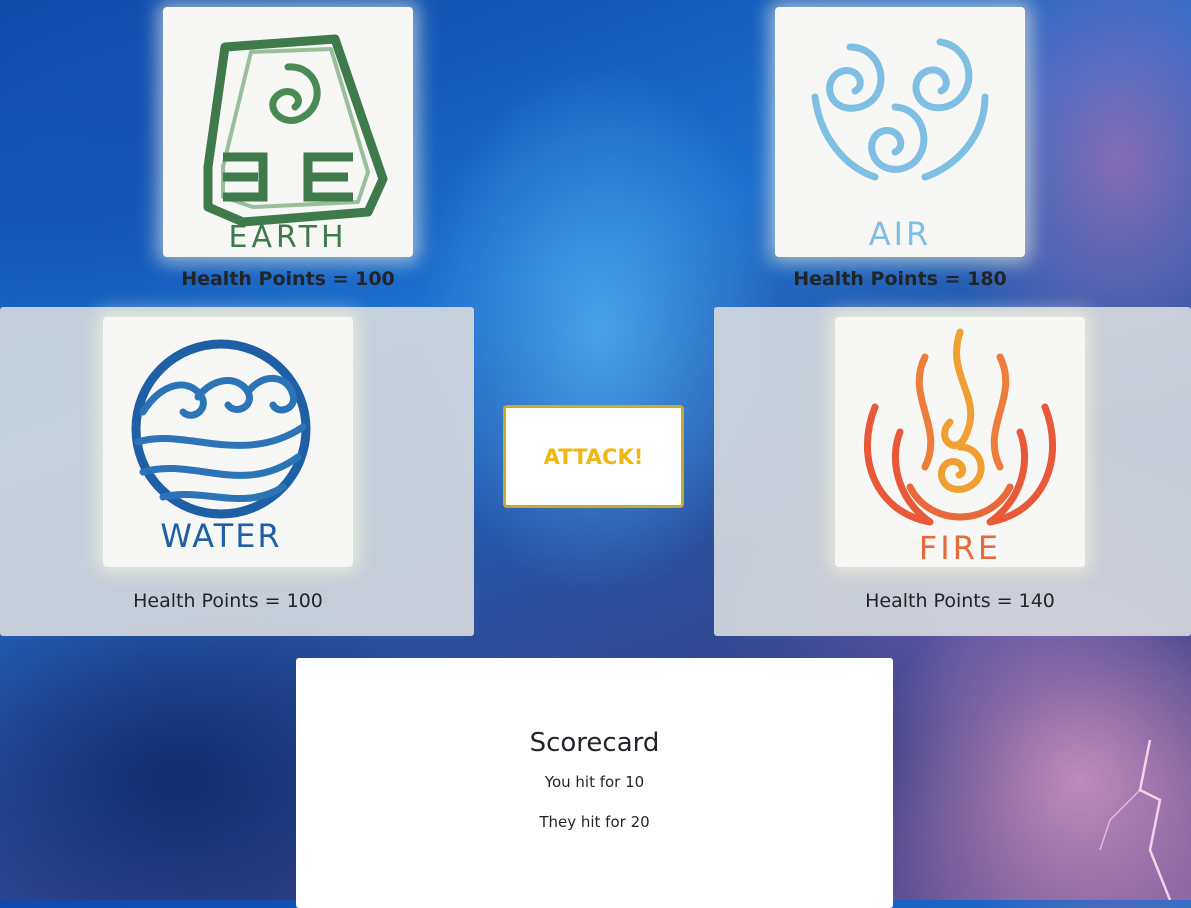  I want to click on scorecard-panel: Scorecard You hit for 10 They hit for 20, so click(594, 783).